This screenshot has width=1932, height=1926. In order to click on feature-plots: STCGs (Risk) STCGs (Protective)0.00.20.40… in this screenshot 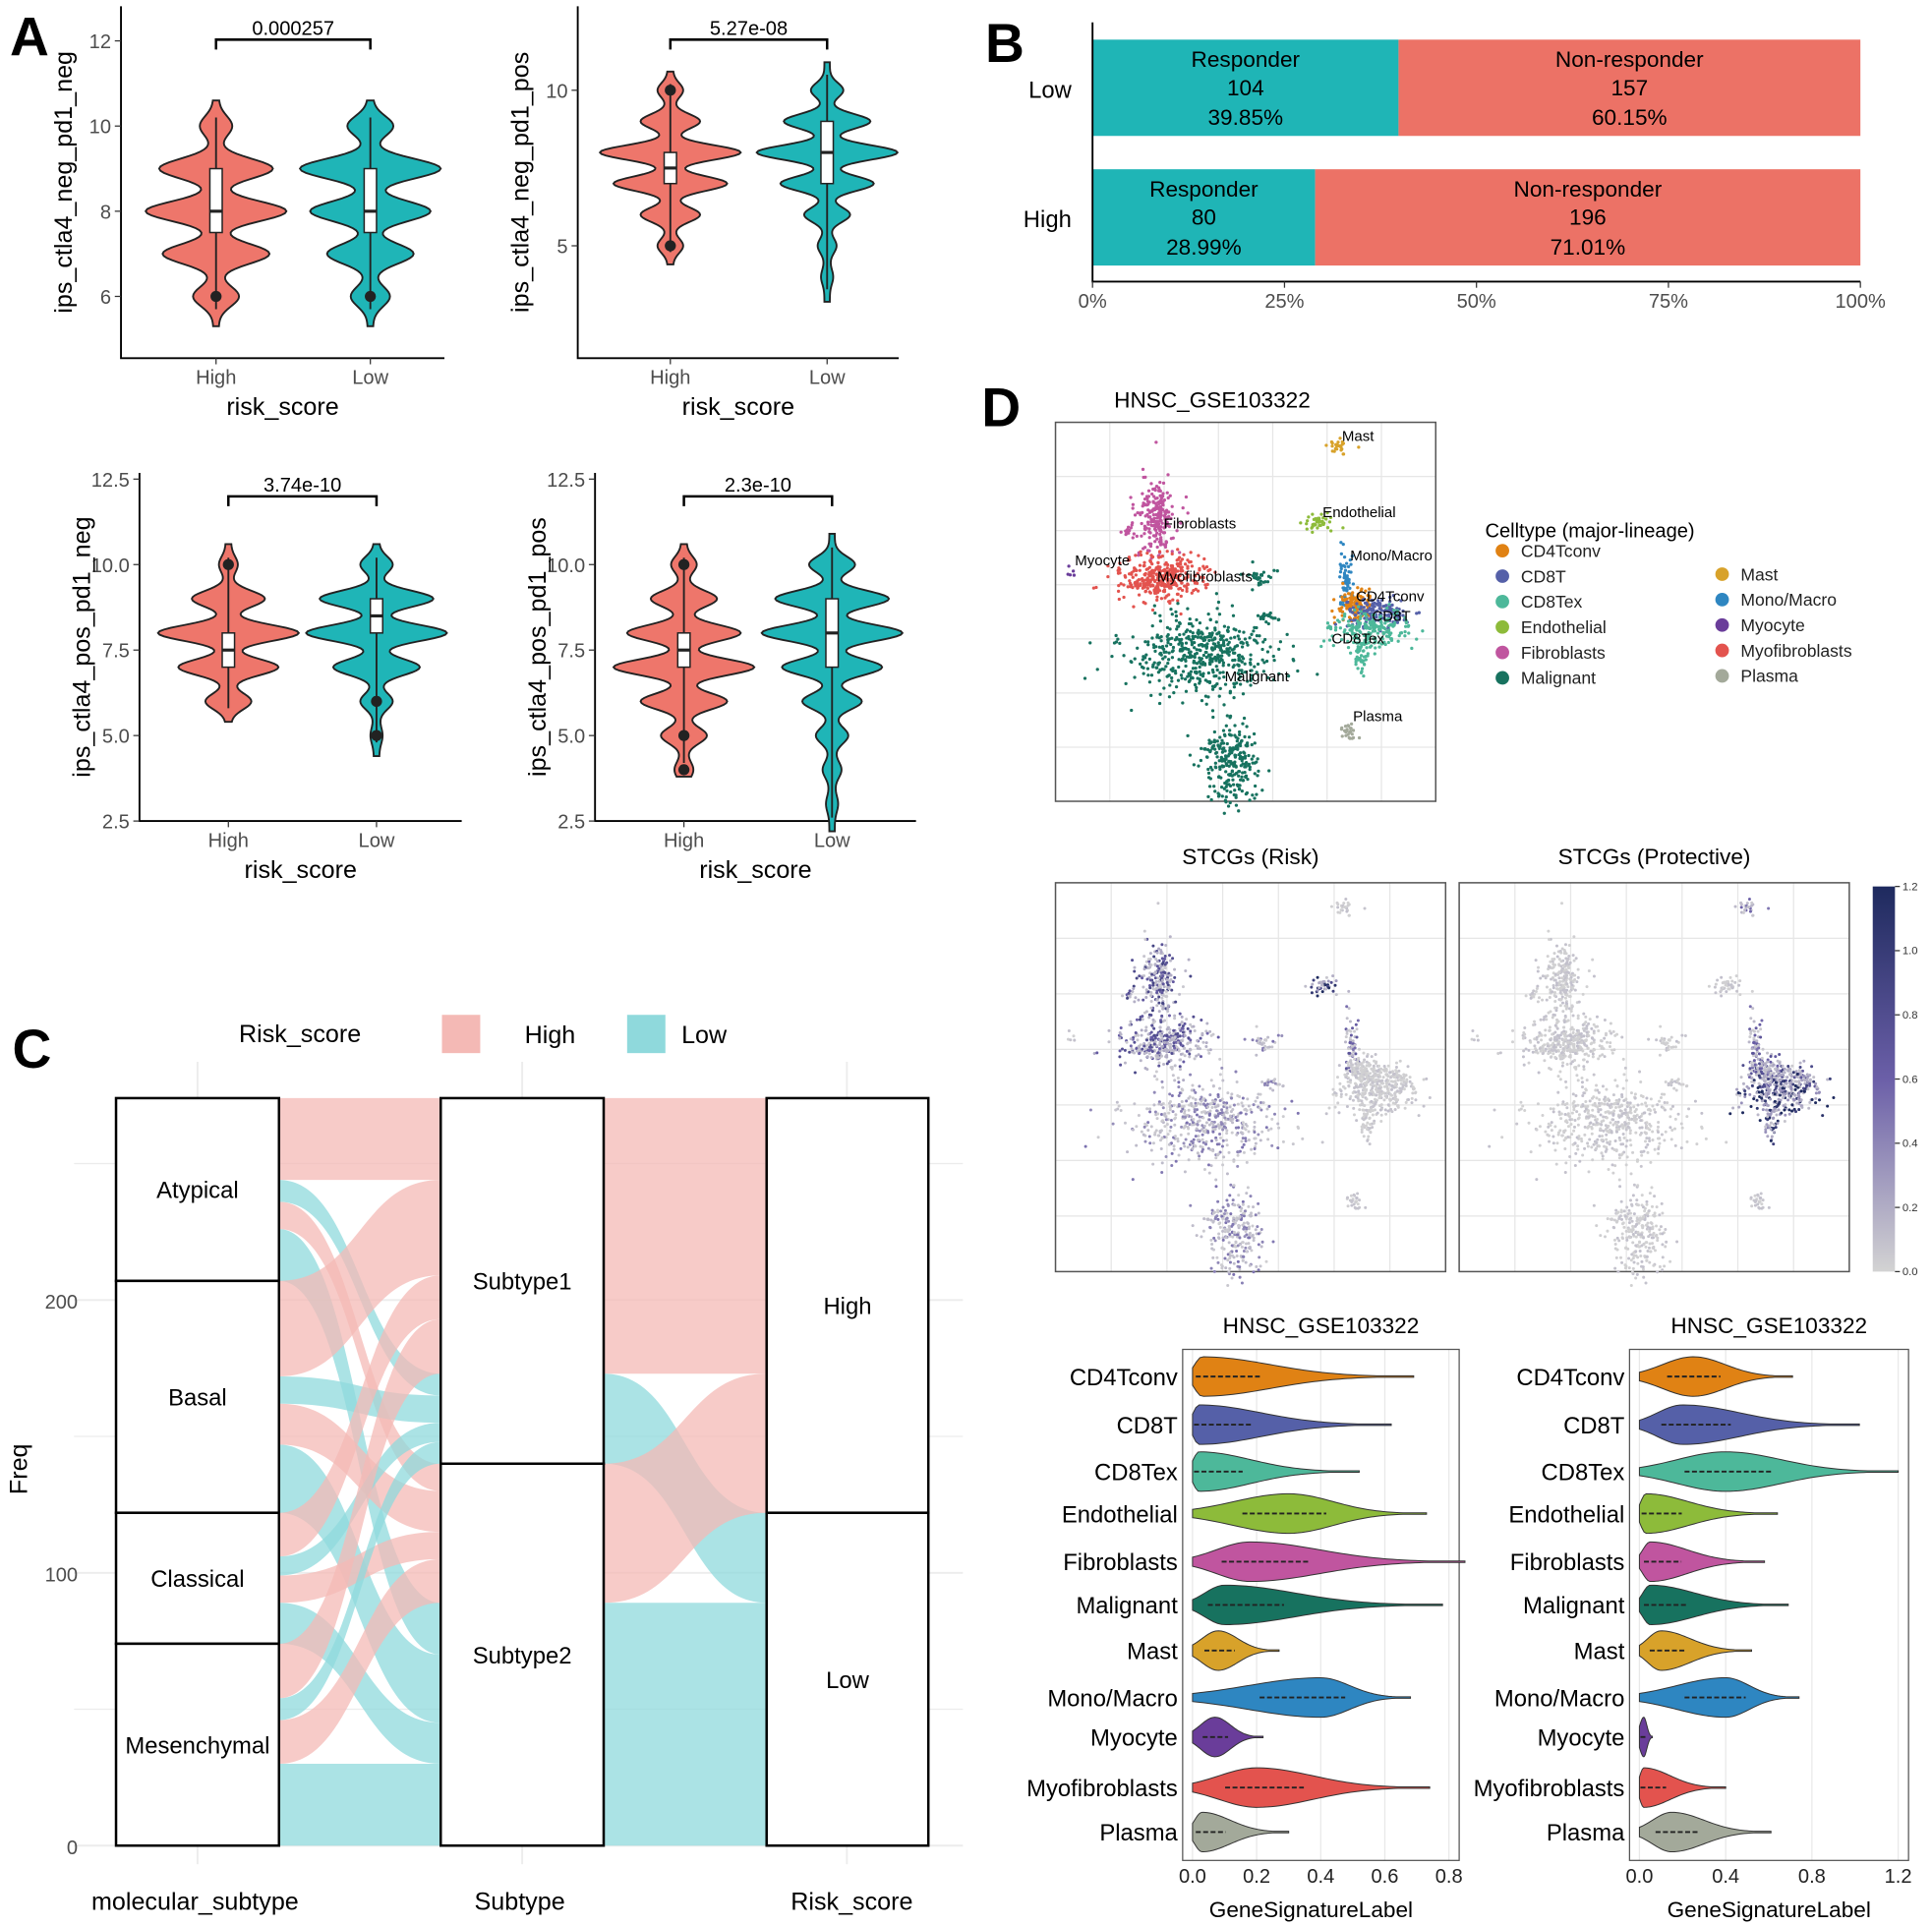, I will do `click(1486, 1066)`.